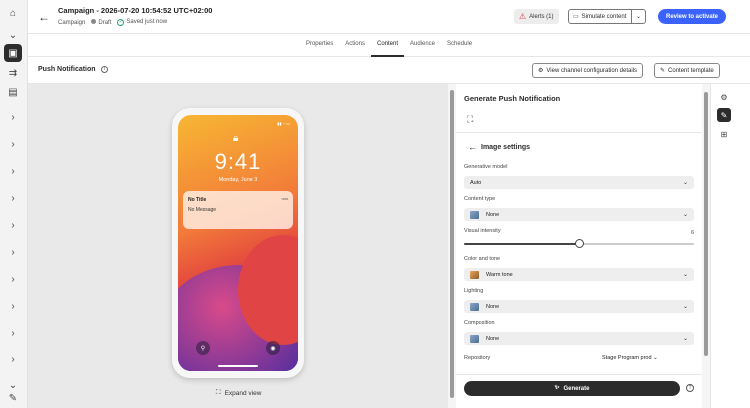 This screenshot has height=408, width=750. Describe the element at coordinates (687, 70) in the screenshot. I see `content-template-button: ✎ Content template` at that location.